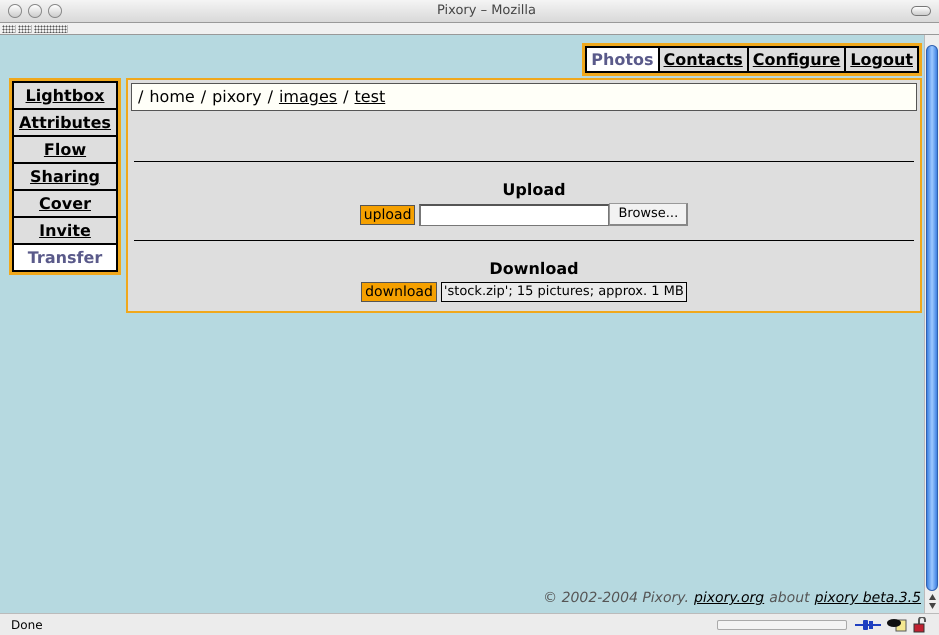 Image resolution: width=939 pixels, height=635 pixels. Describe the element at coordinates (237, 97) in the screenshot. I see `breadcrumb-text: pixory` at that location.